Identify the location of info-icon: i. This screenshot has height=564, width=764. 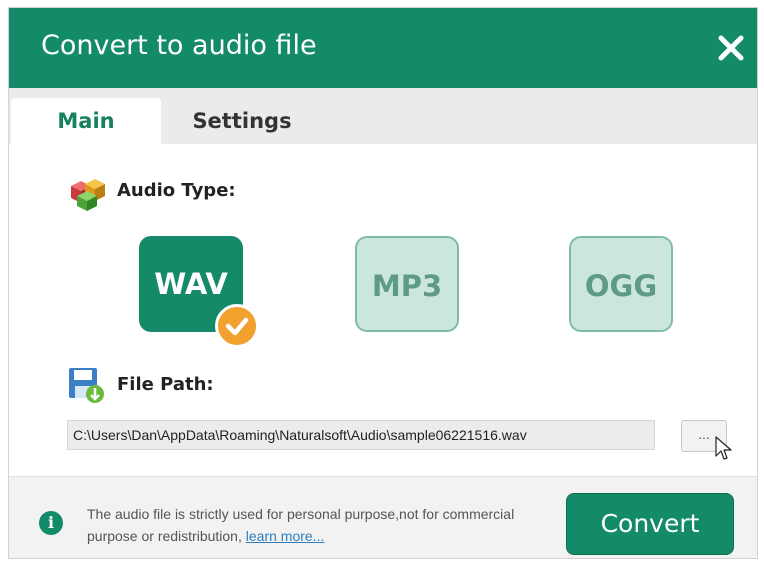
(51, 523).